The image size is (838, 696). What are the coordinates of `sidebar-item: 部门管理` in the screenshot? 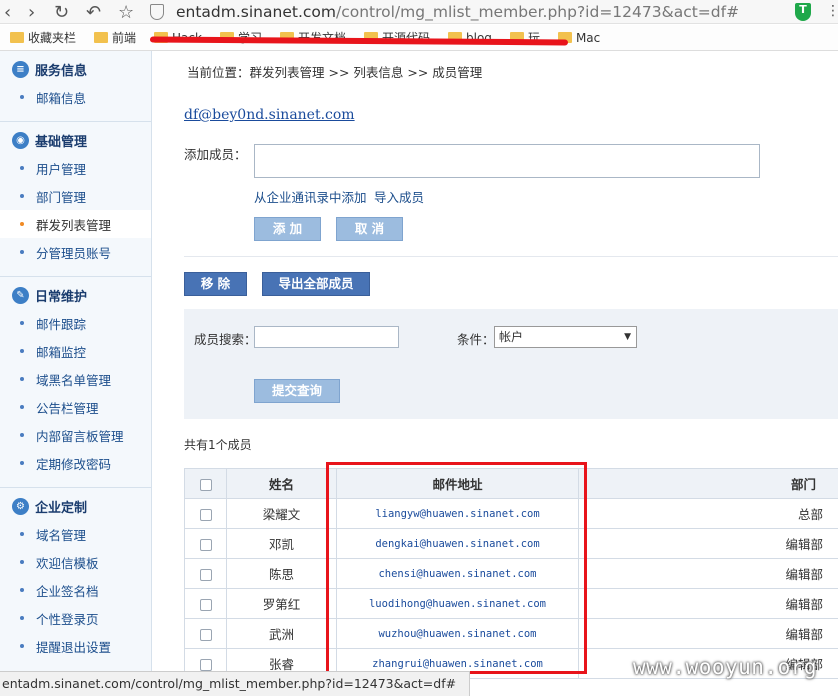 It's located at (75, 196).